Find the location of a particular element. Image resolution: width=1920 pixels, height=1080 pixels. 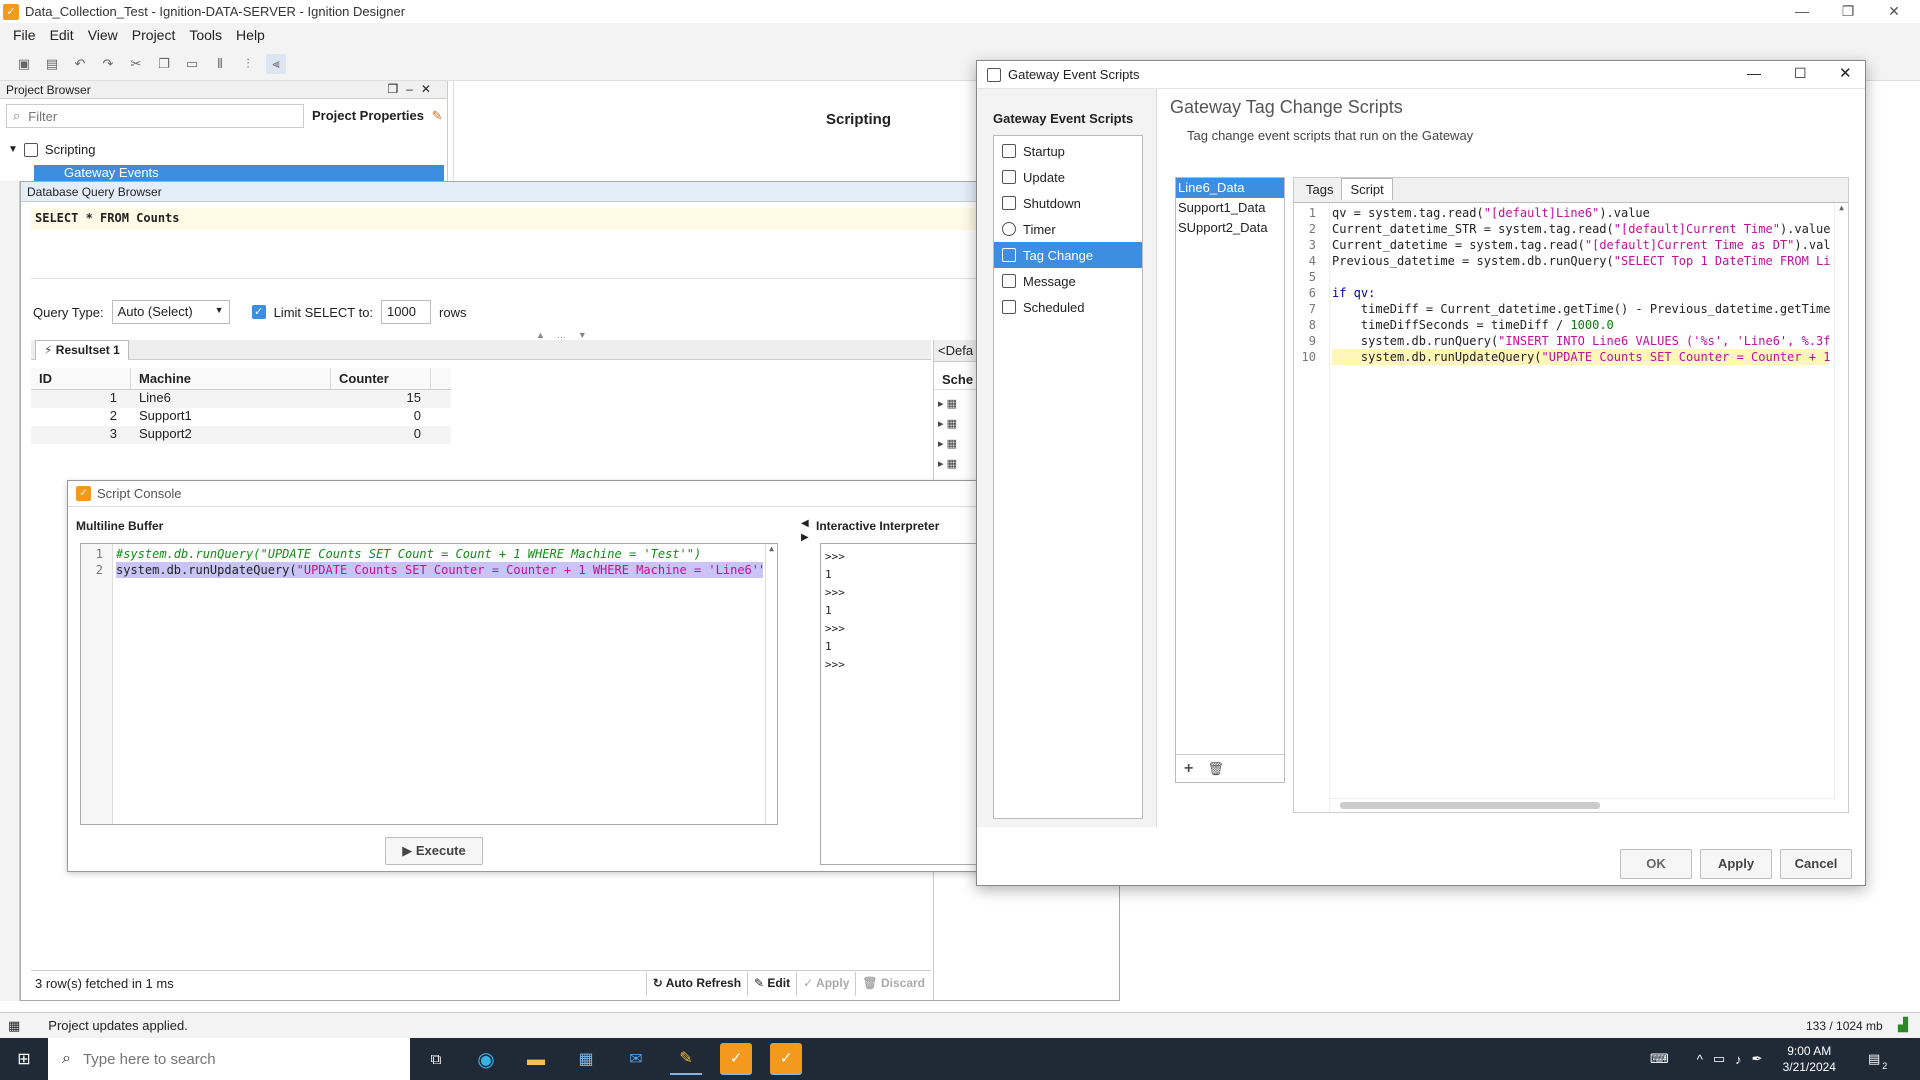

notification-icon: ▤ 2 is located at coordinates (1877, 1061).